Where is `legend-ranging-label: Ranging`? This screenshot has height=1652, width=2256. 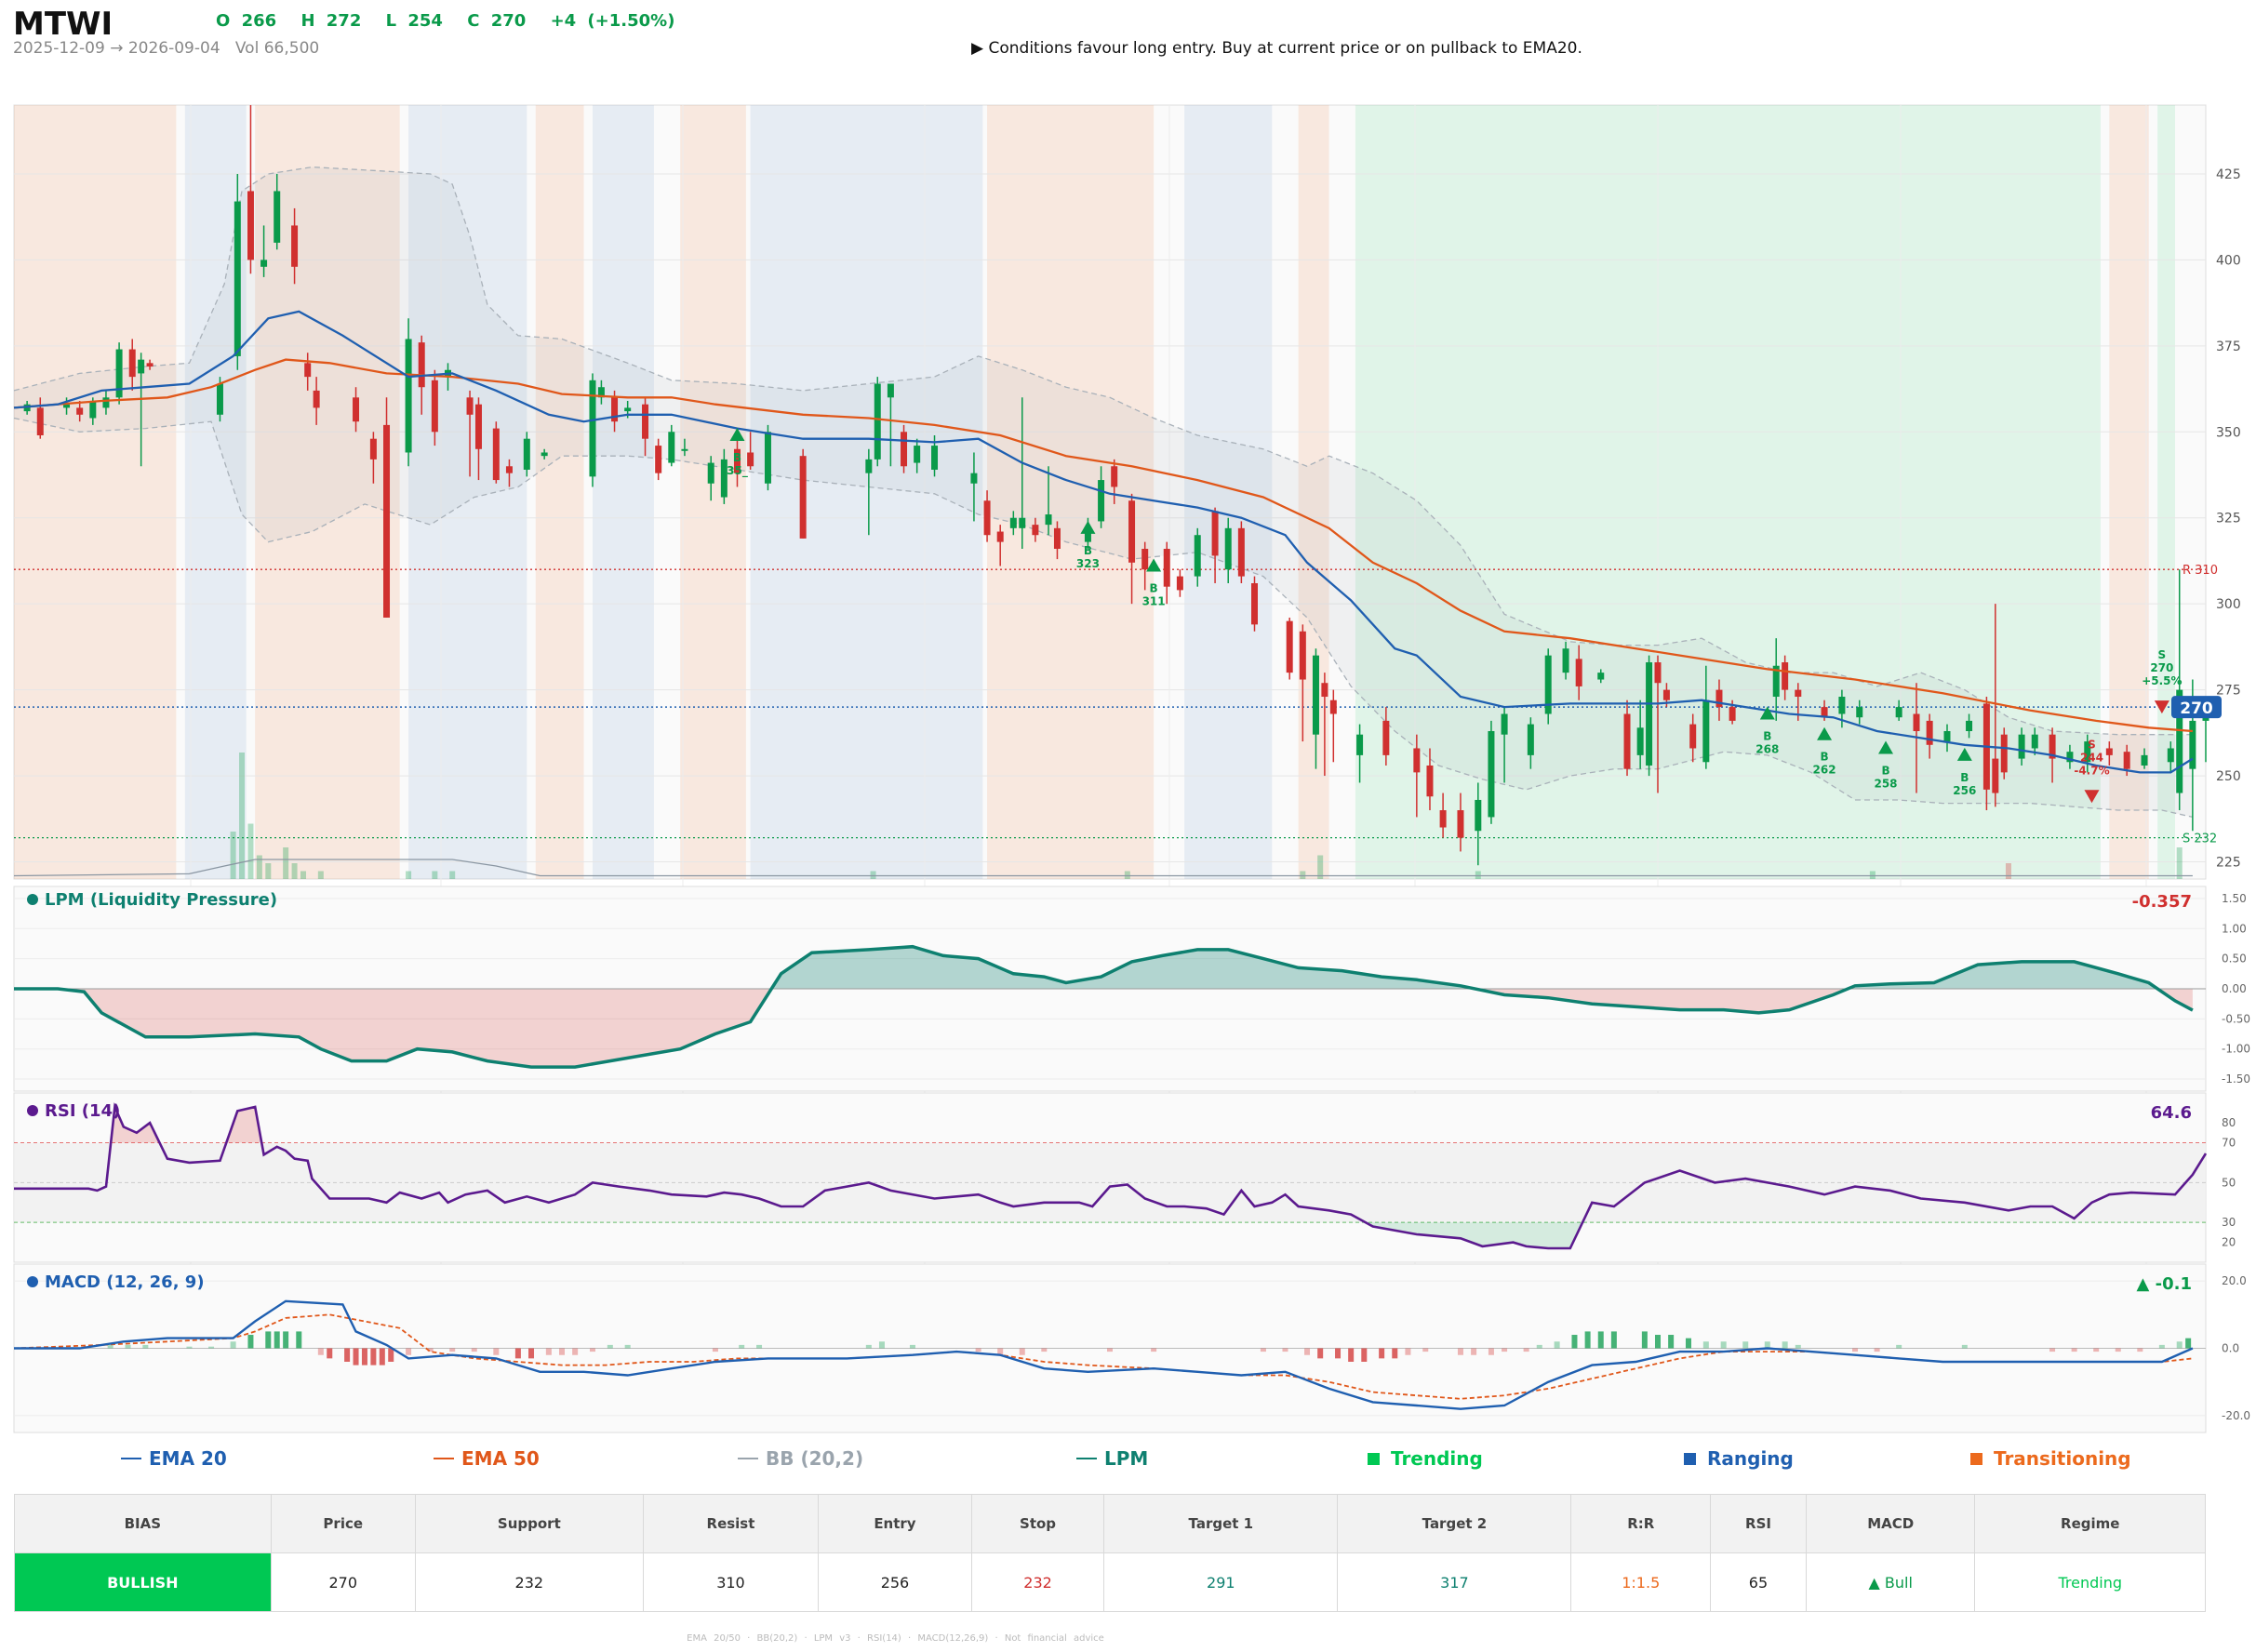 legend-ranging-label: Ranging is located at coordinates (1750, 1458).